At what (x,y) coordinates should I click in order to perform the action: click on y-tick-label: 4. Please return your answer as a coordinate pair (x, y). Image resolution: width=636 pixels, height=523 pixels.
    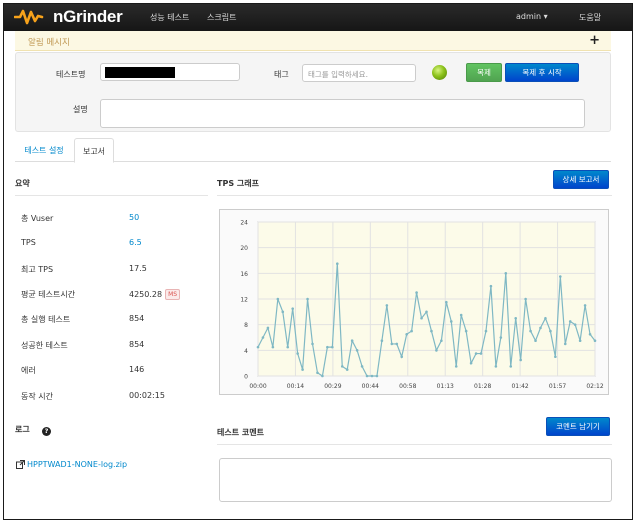
    Looking at the image, I should click on (246, 351).